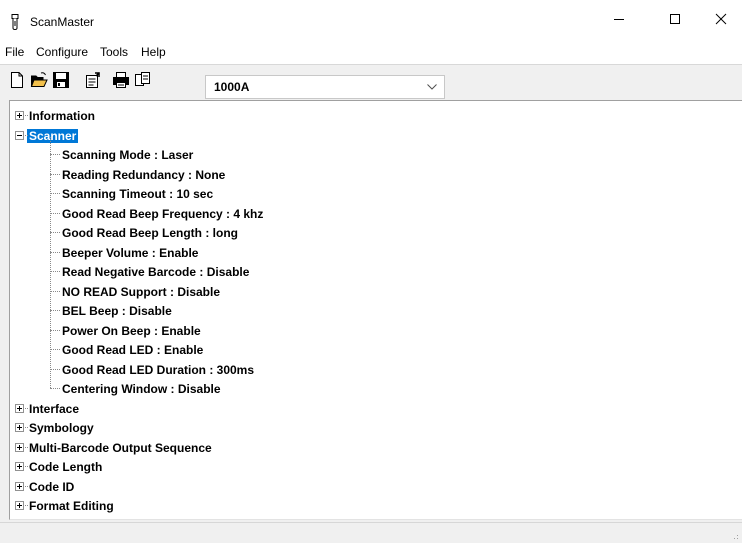 This screenshot has height=543, width=742. Describe the element at coordinates (66, 467) in the screenshot. I see `tree-node-label: Code Length` at that location.